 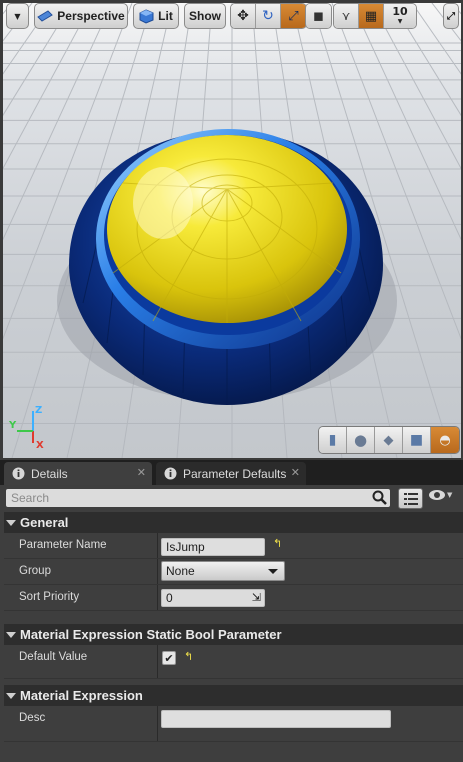 I want to click on grid-snap-toggle: ▦, so click(x=371, y=16).